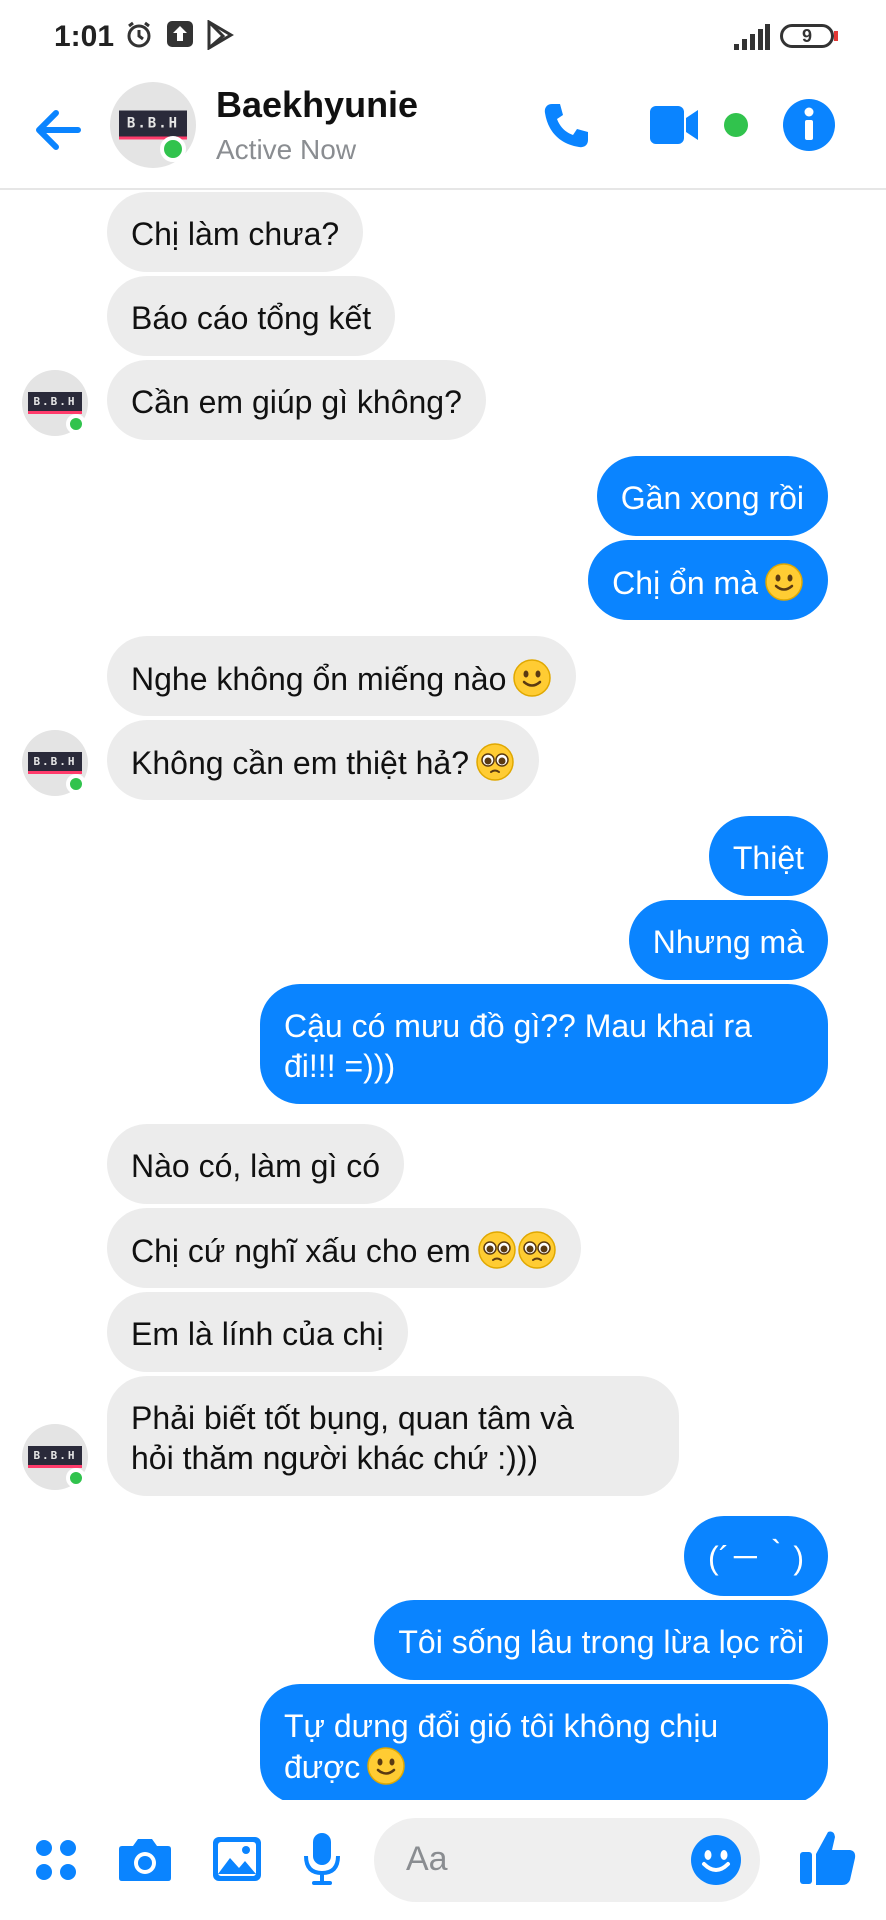  What do you see at coordinates (567, 1860) in the screenshot?
I see `message-input: Aa` at bounding box center [567, 1860].